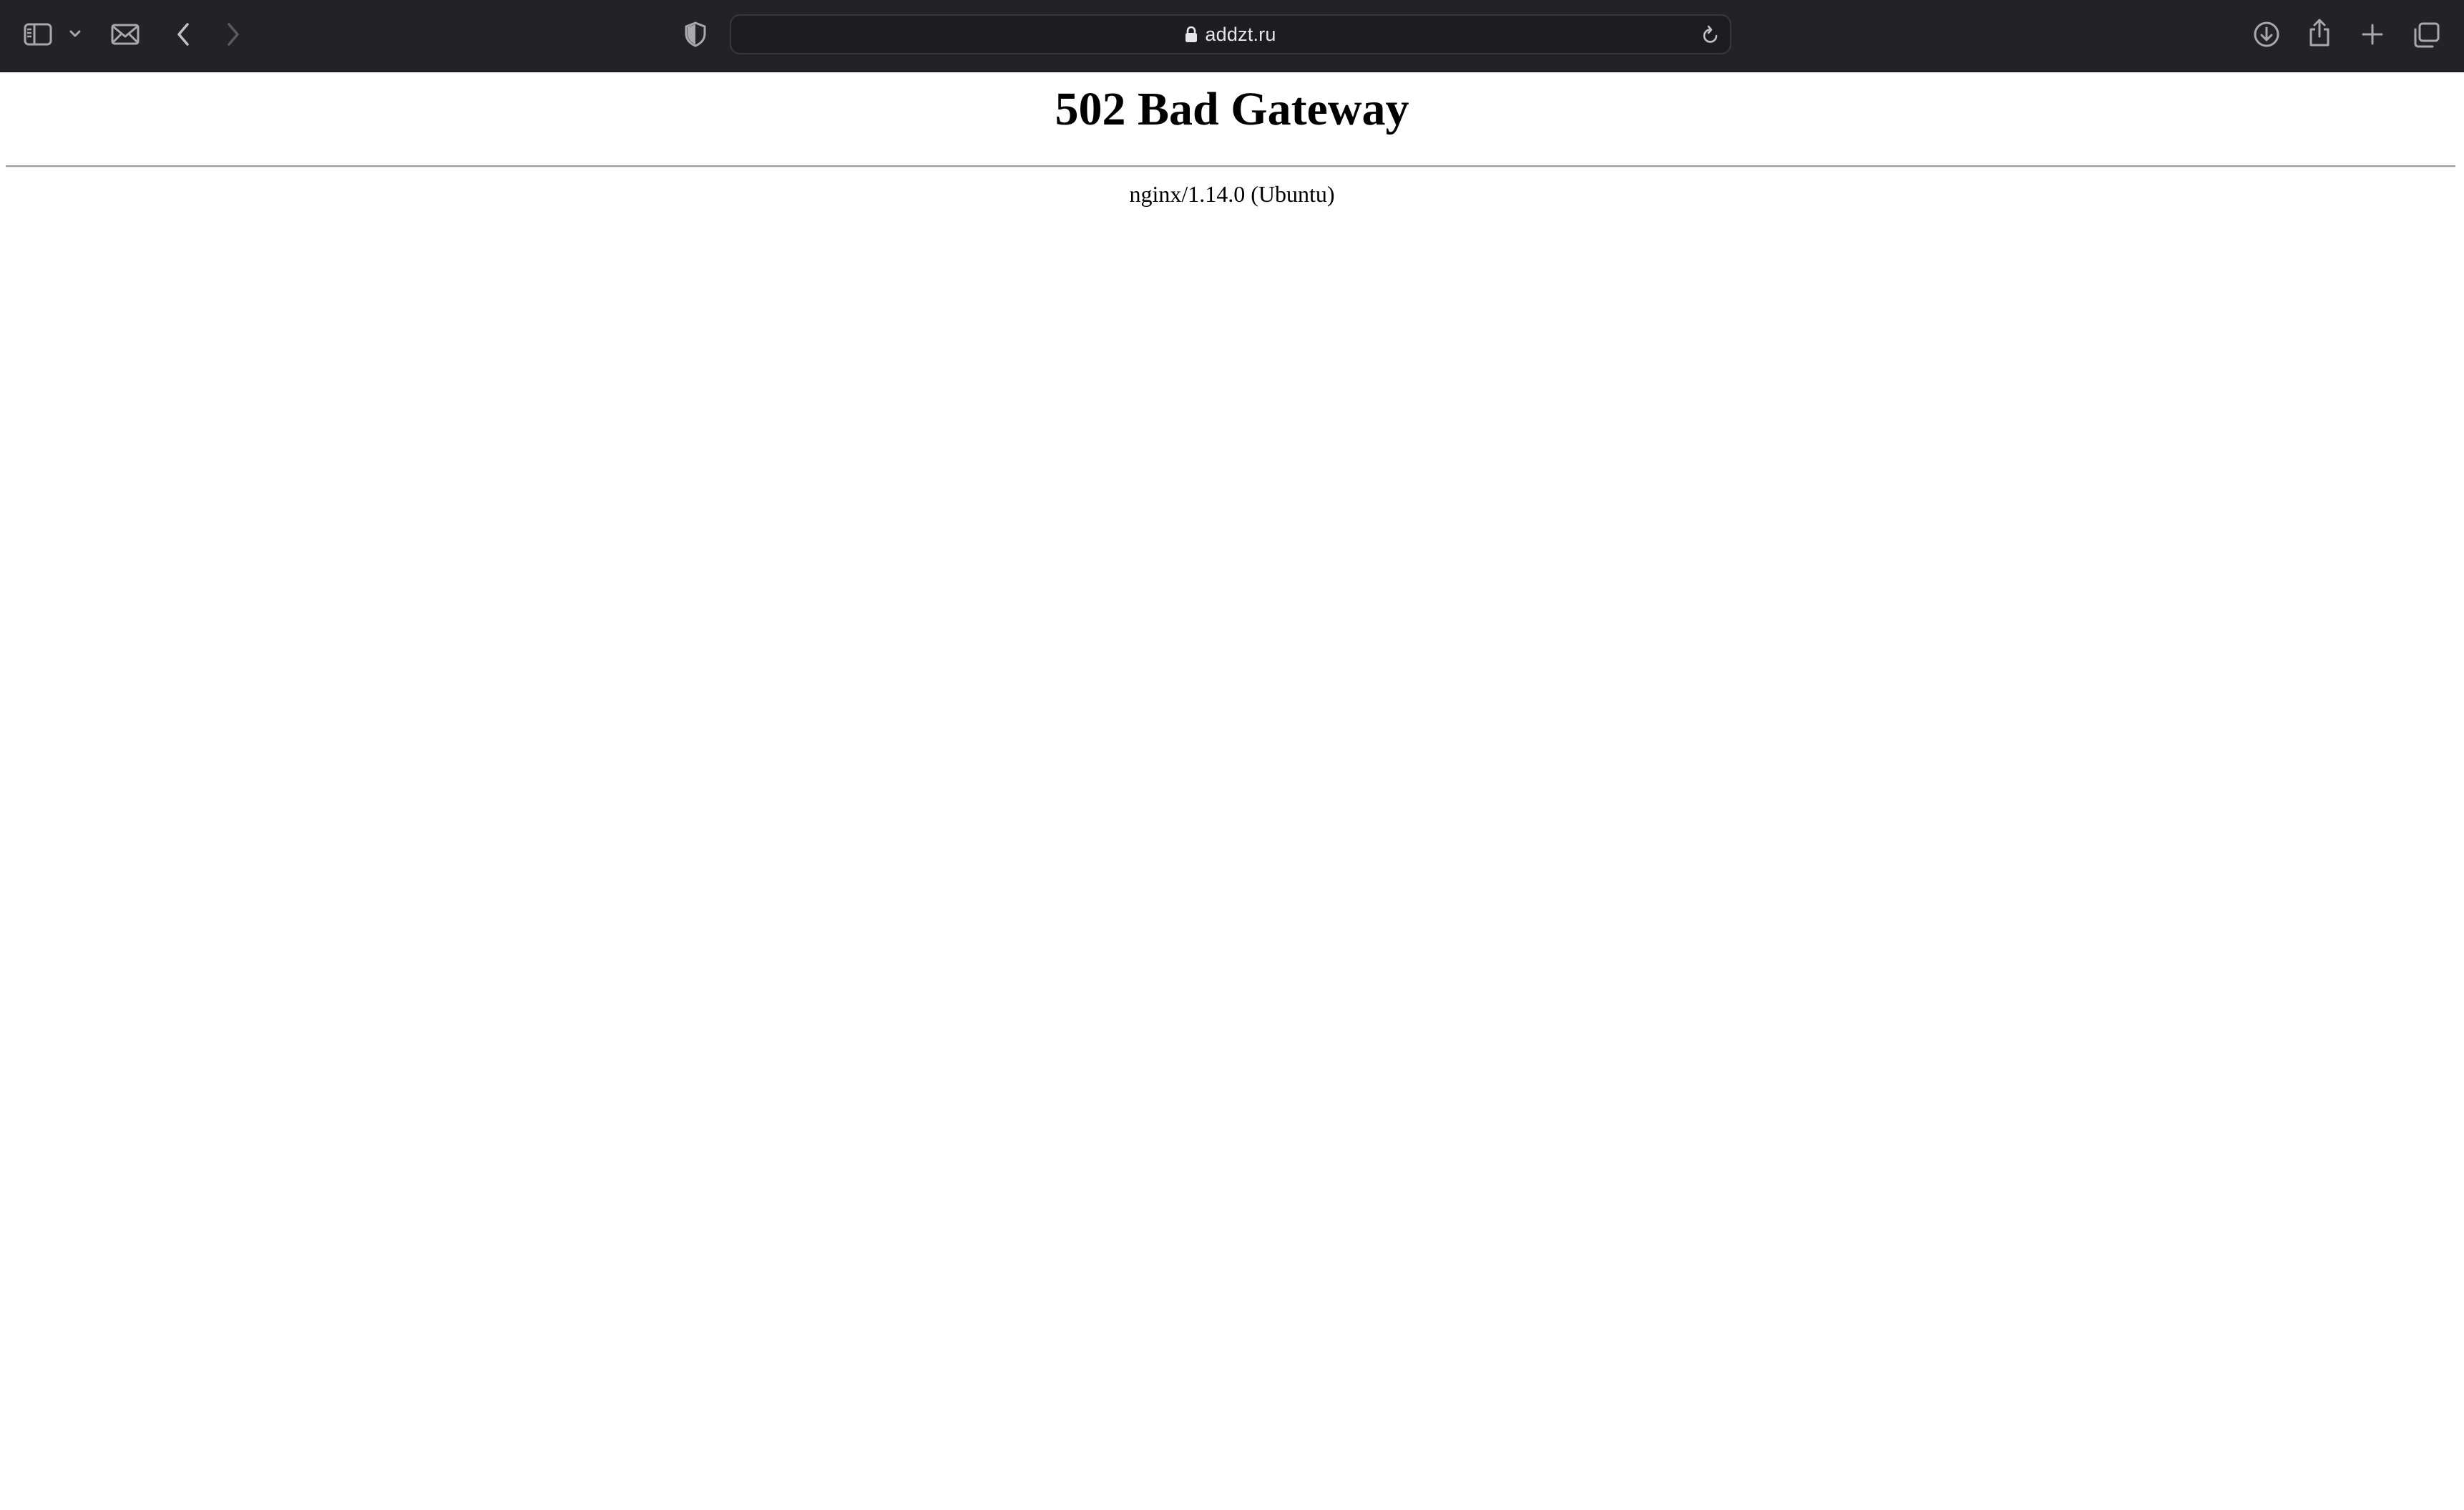 Image resolution: width=2464 pixels, height=1510 pixels. I want to click on share-icon, so click(2319, 33).